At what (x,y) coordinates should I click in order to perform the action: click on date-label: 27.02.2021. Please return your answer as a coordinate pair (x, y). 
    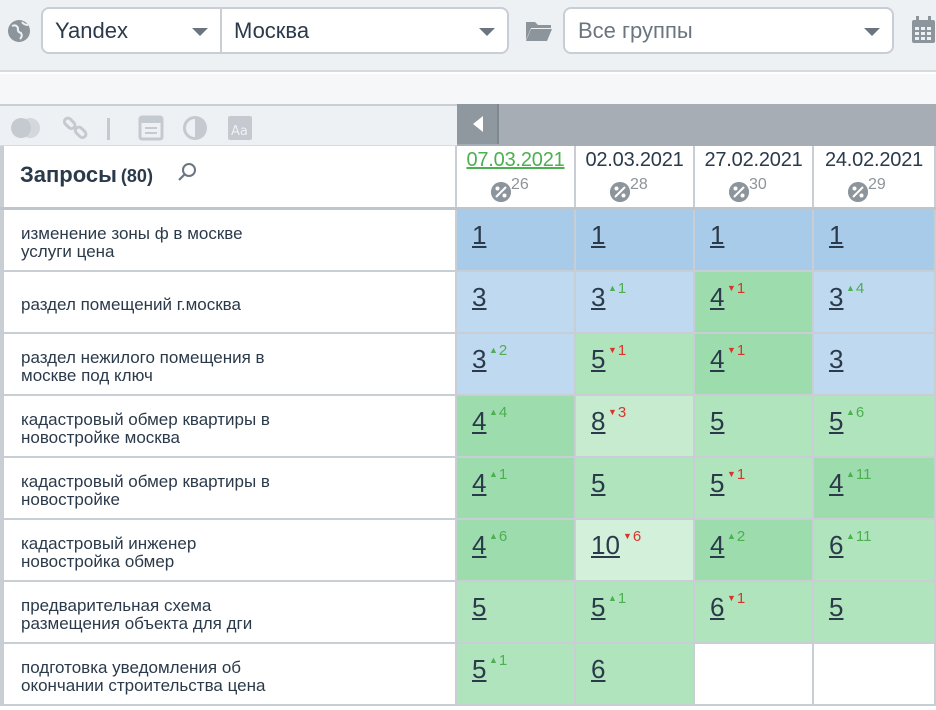
    Looking at the image, I should click on (753, 160).